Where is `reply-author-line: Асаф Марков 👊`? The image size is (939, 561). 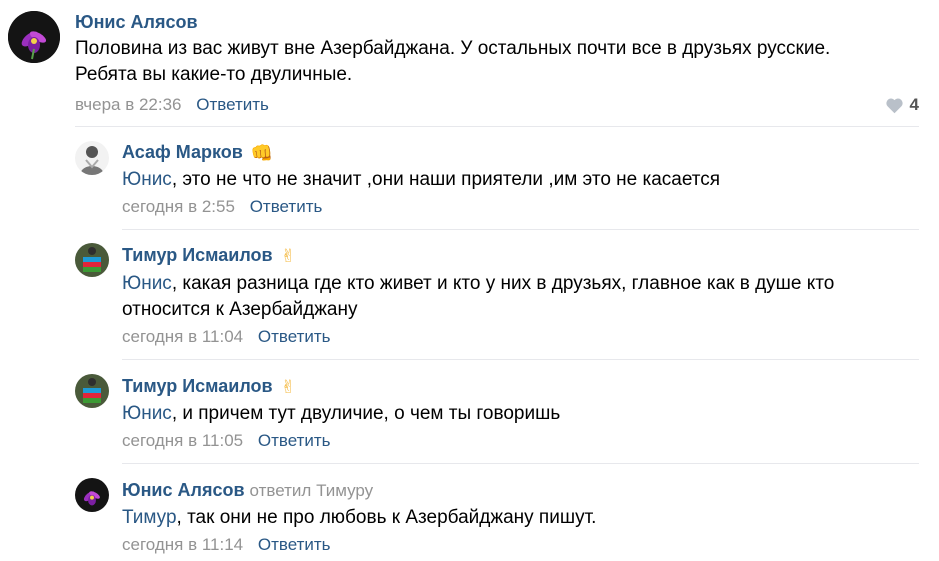
reply-author-line: Асаф Марков 👊 is located at coordinates (197, 152).